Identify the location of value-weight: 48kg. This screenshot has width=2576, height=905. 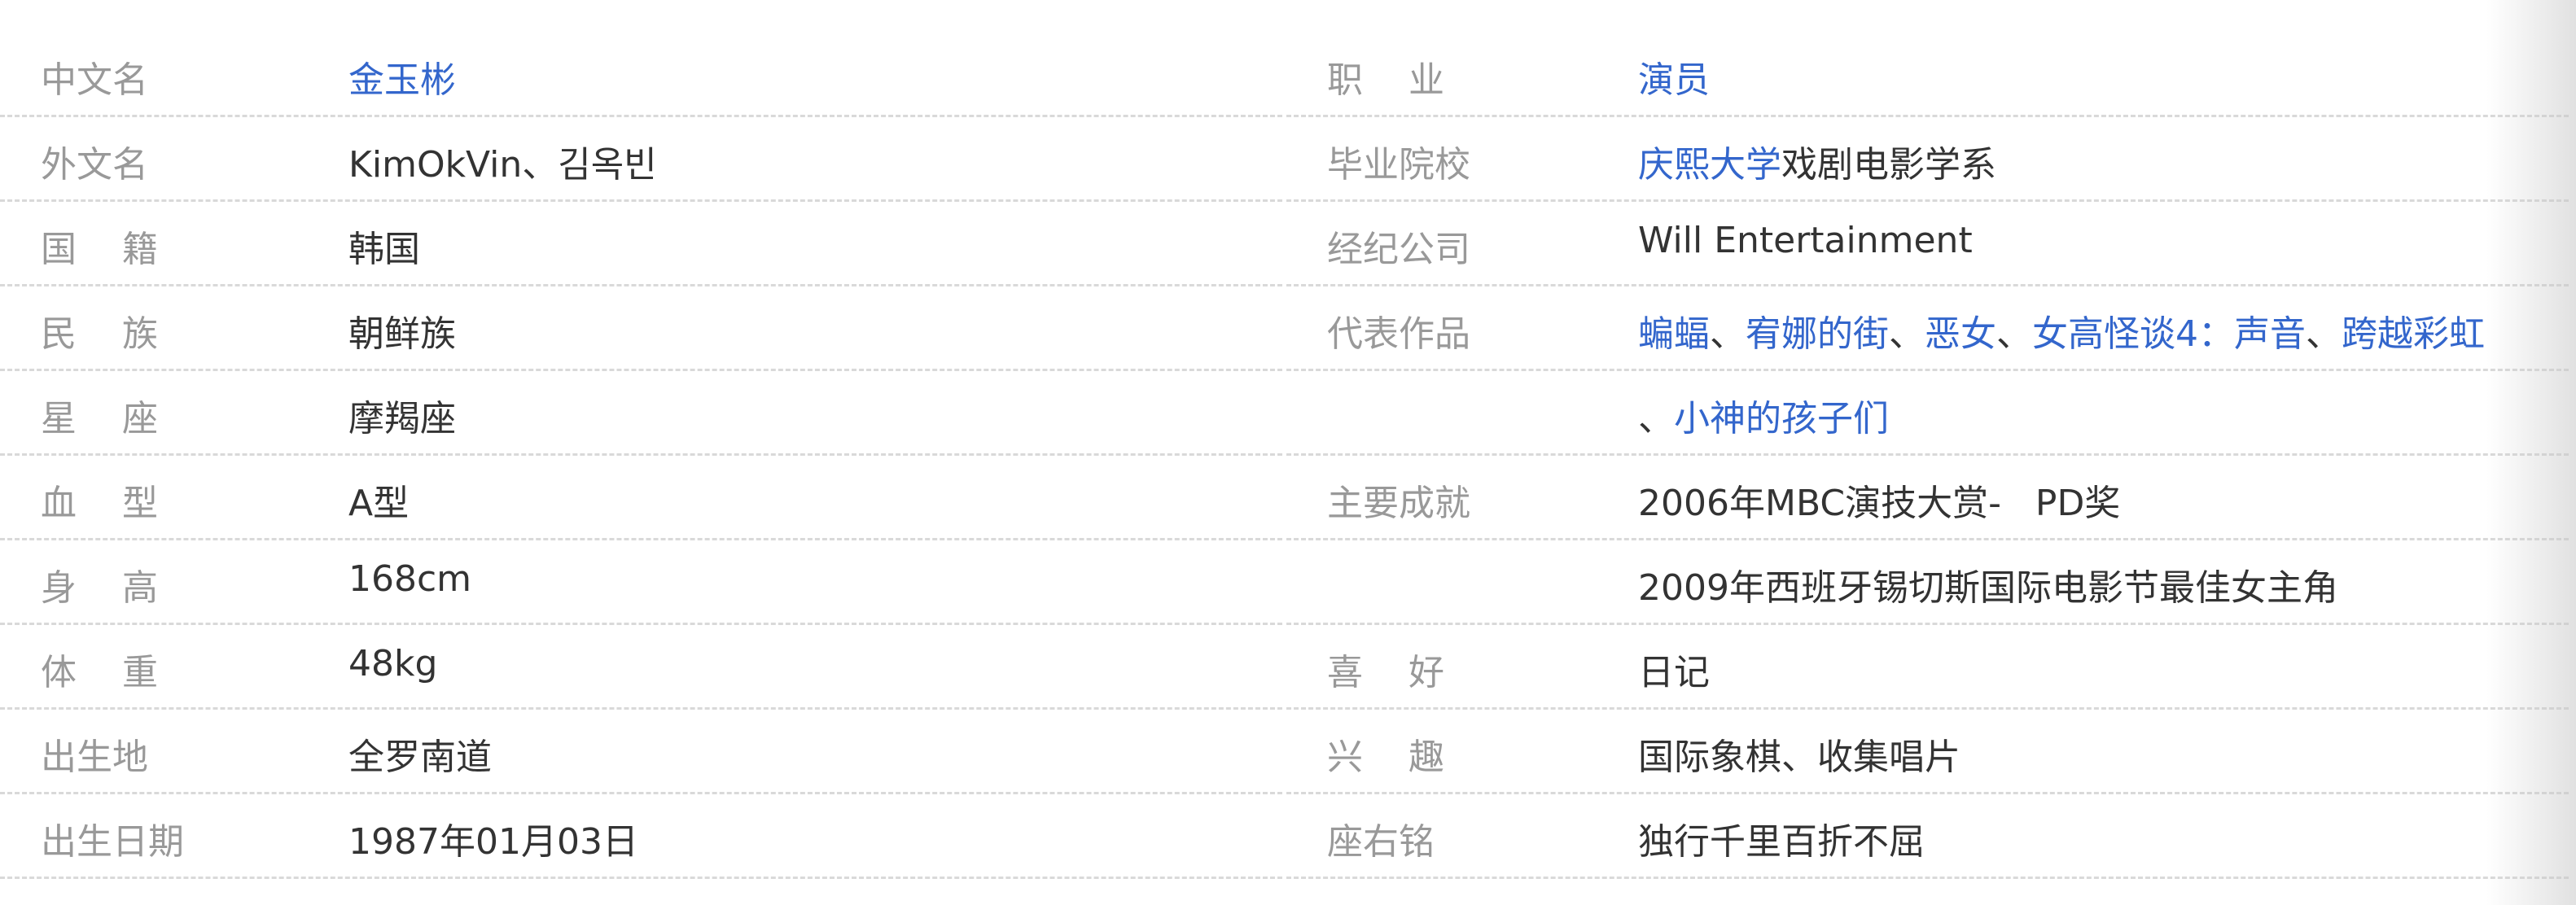
(393, 663).